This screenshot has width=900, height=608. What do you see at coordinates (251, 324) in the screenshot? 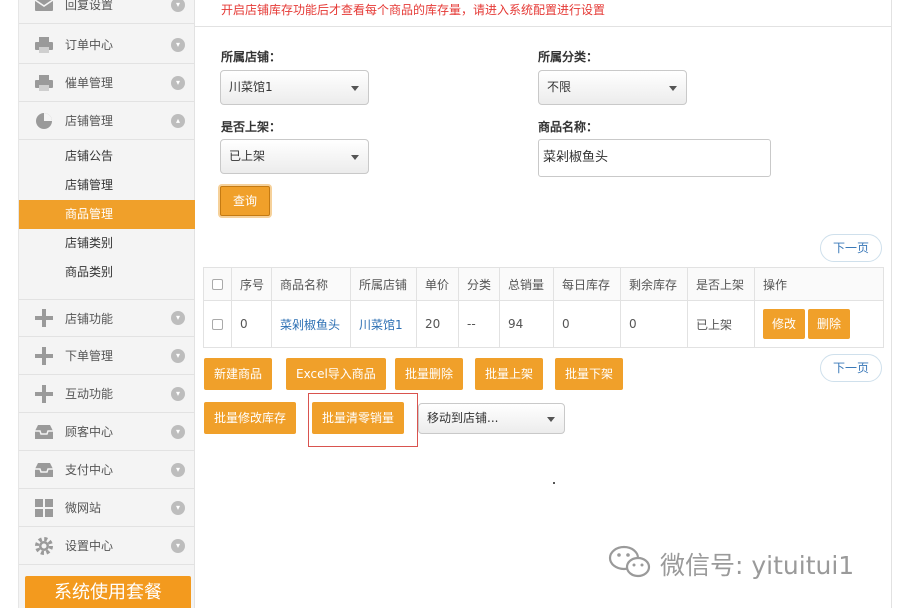
I see `row-index: 0` at bounding box center [251, 324].